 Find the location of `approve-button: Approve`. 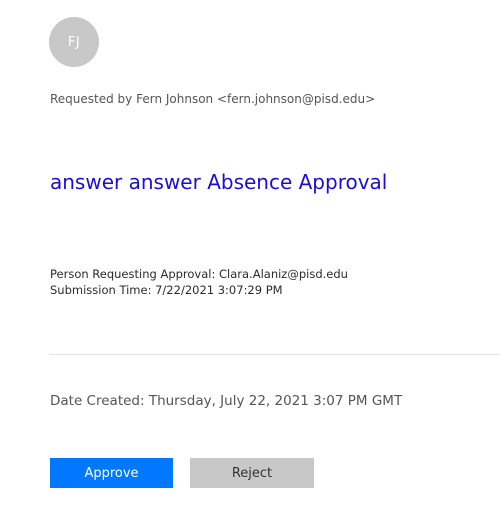

approve-button: Approve is located at coordinates (111, 473).